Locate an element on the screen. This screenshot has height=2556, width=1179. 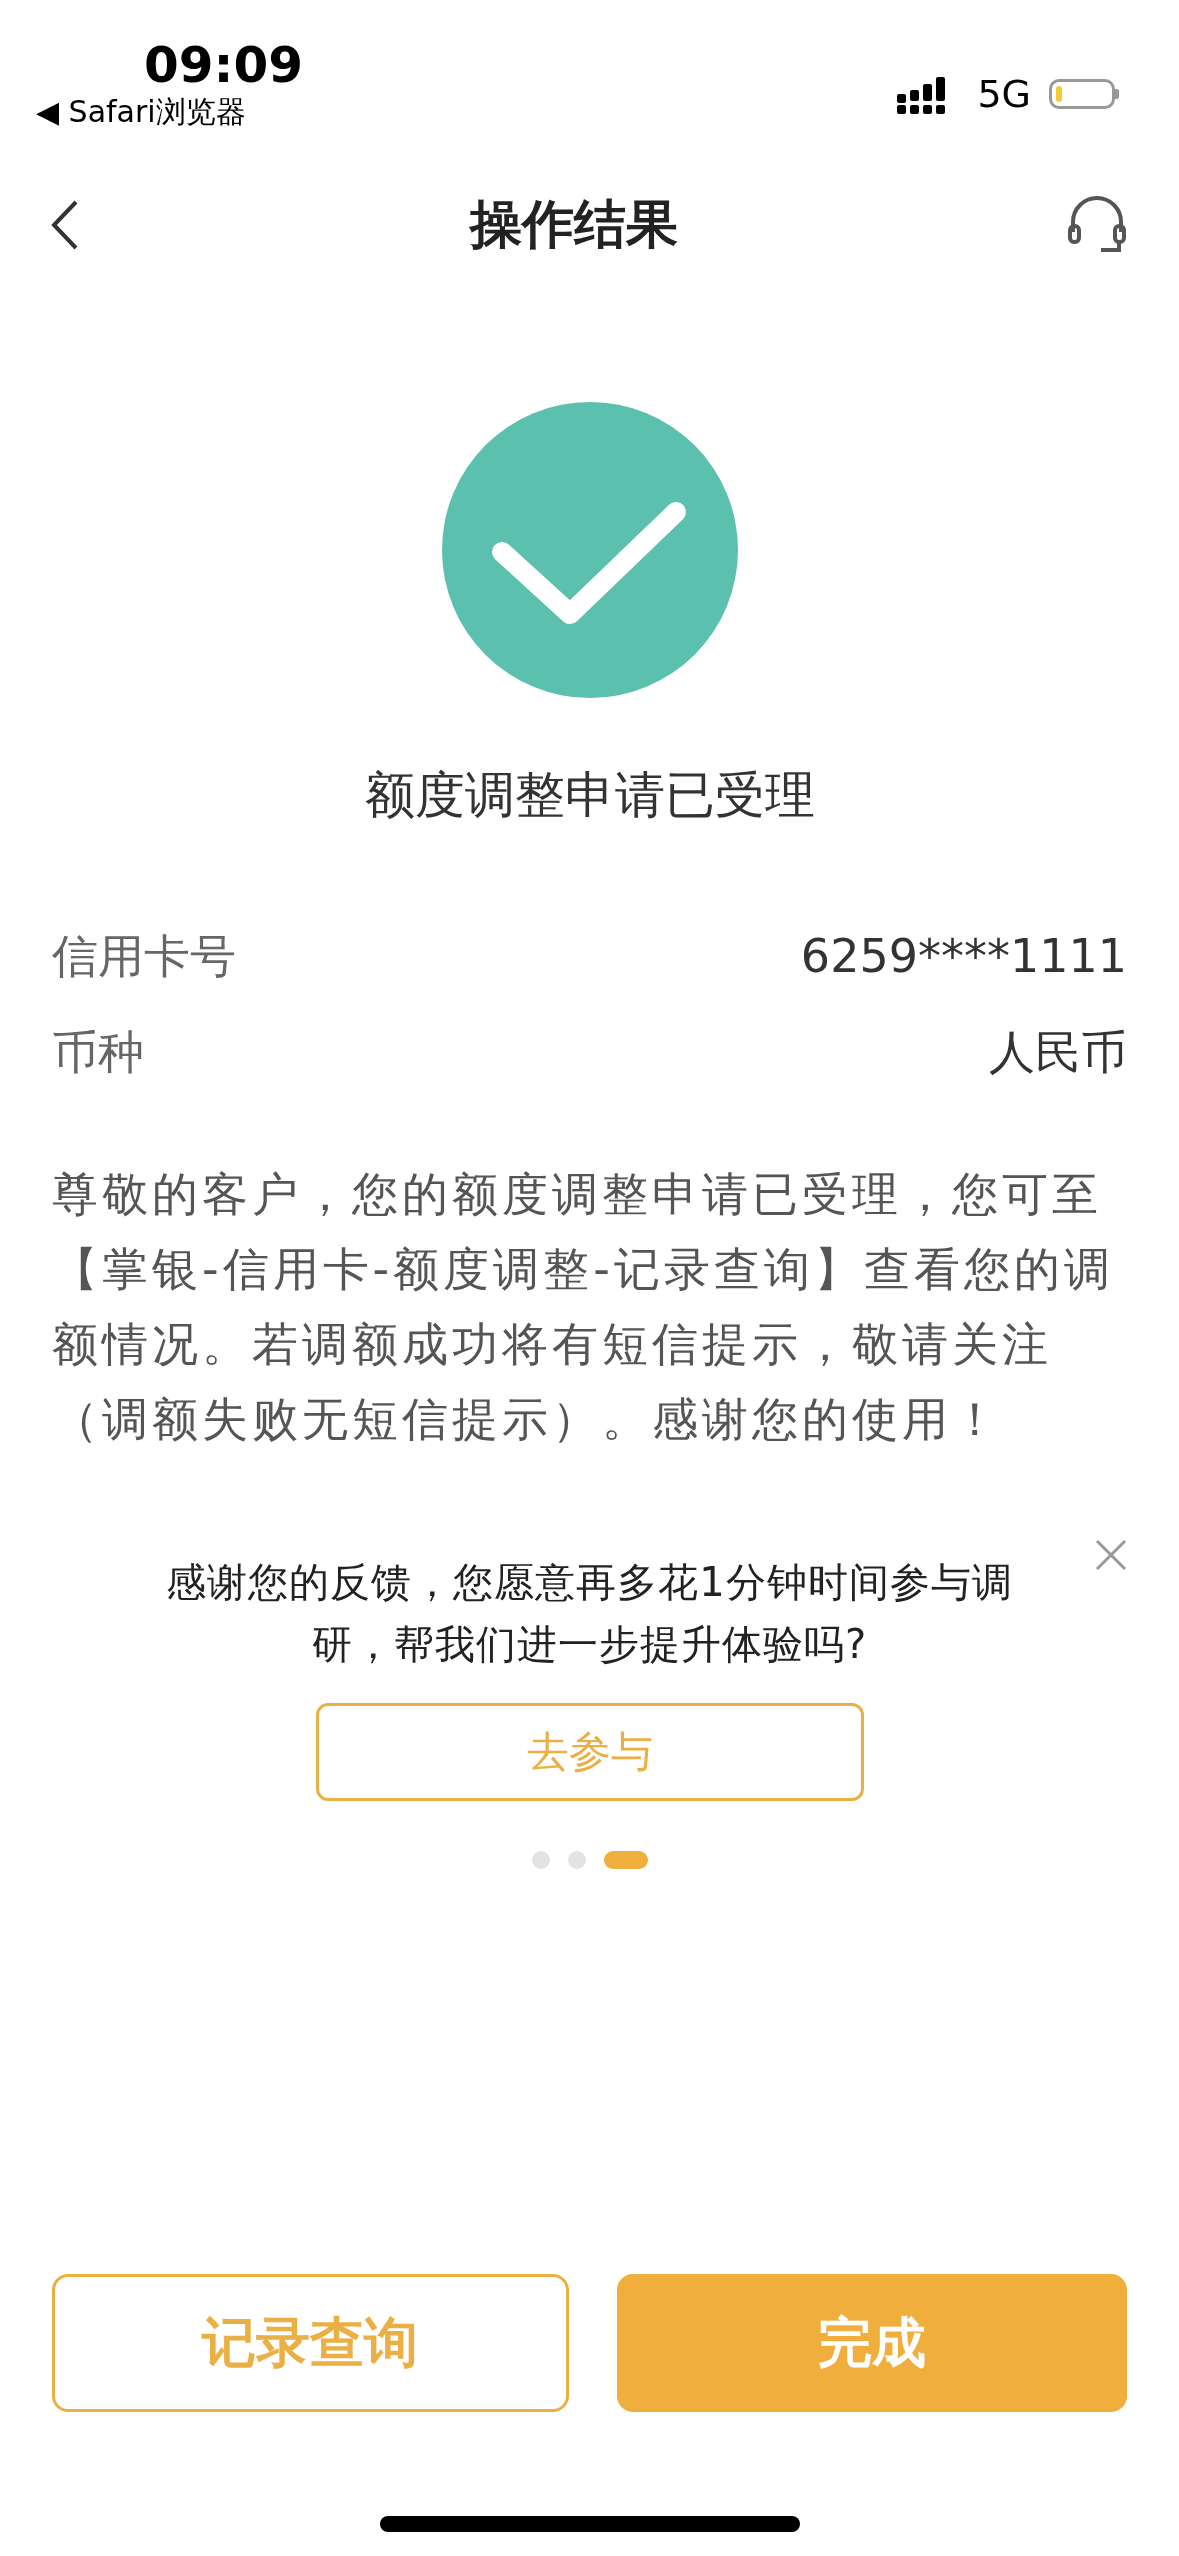
back-icon is located at coordinates (65, 225).